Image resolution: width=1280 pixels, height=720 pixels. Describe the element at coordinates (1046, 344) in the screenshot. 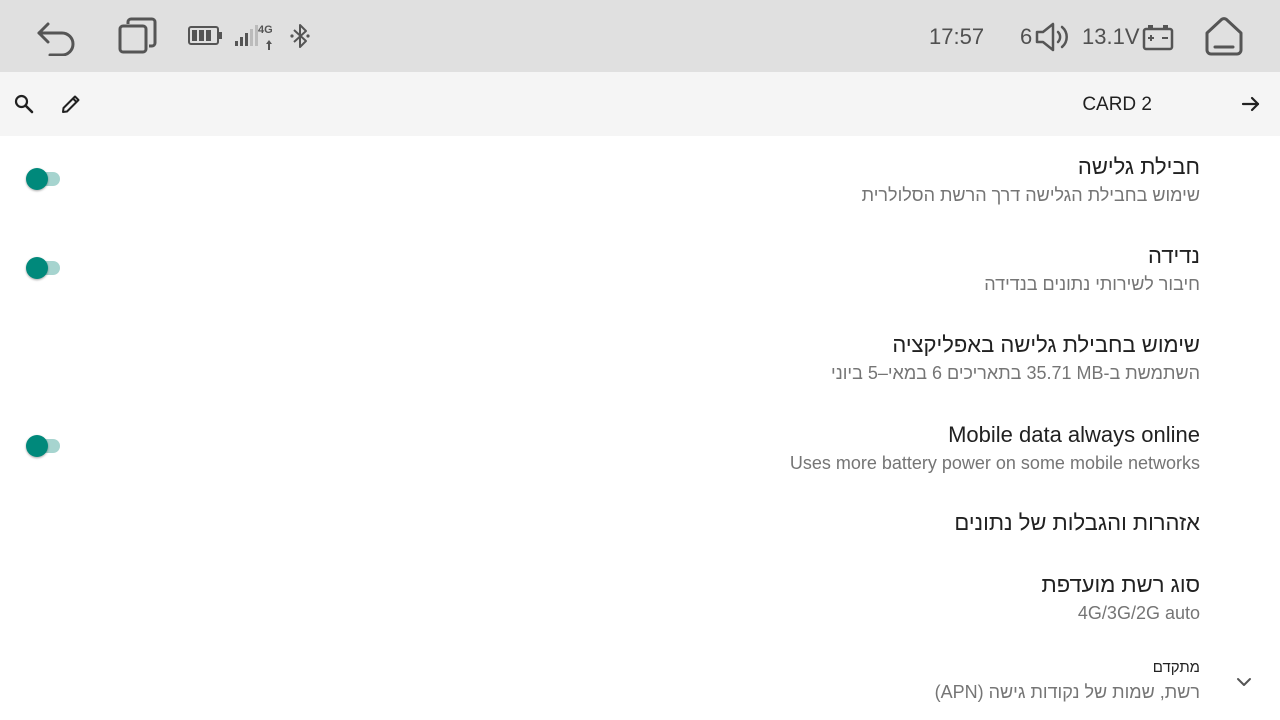

I see `pref-title: שימוש בחבילת גלישה באפליקציה` at that location.